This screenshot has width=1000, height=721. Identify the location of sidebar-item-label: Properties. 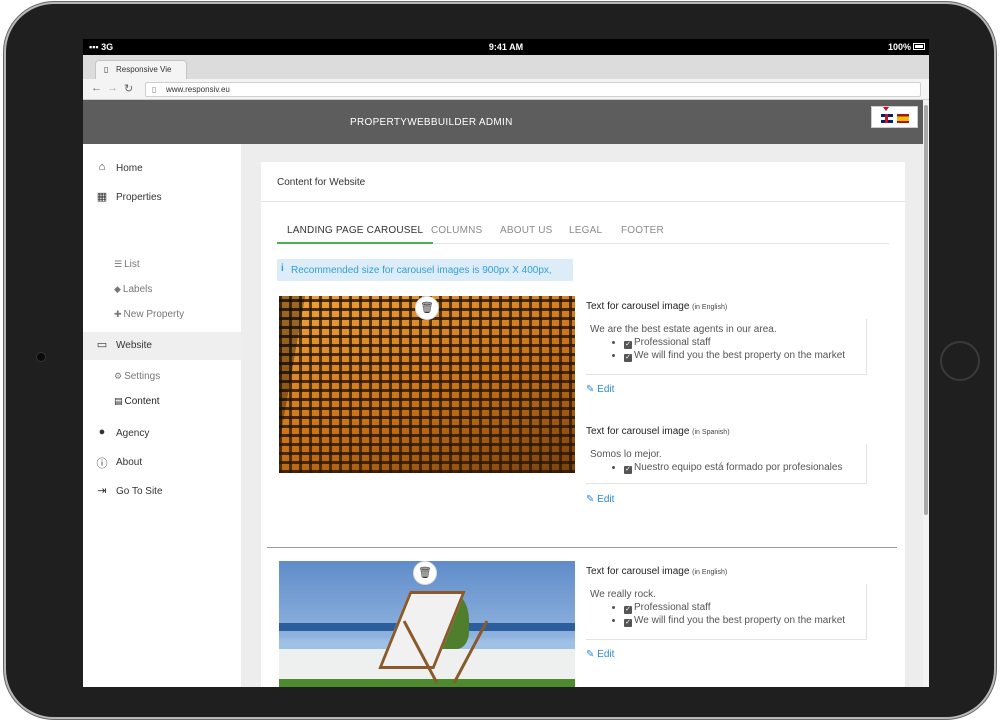
(139, 197).